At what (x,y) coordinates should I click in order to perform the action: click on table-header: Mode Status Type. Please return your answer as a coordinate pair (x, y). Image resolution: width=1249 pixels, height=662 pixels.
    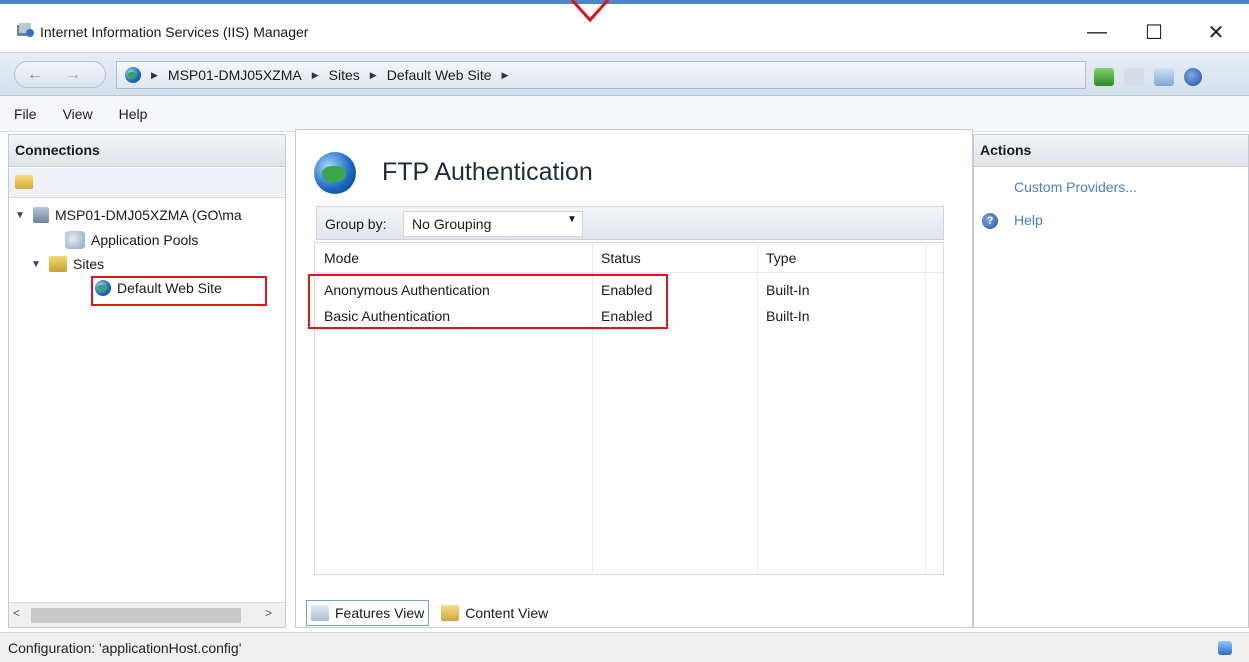
    Looking at the image, I should click on (629, 258).